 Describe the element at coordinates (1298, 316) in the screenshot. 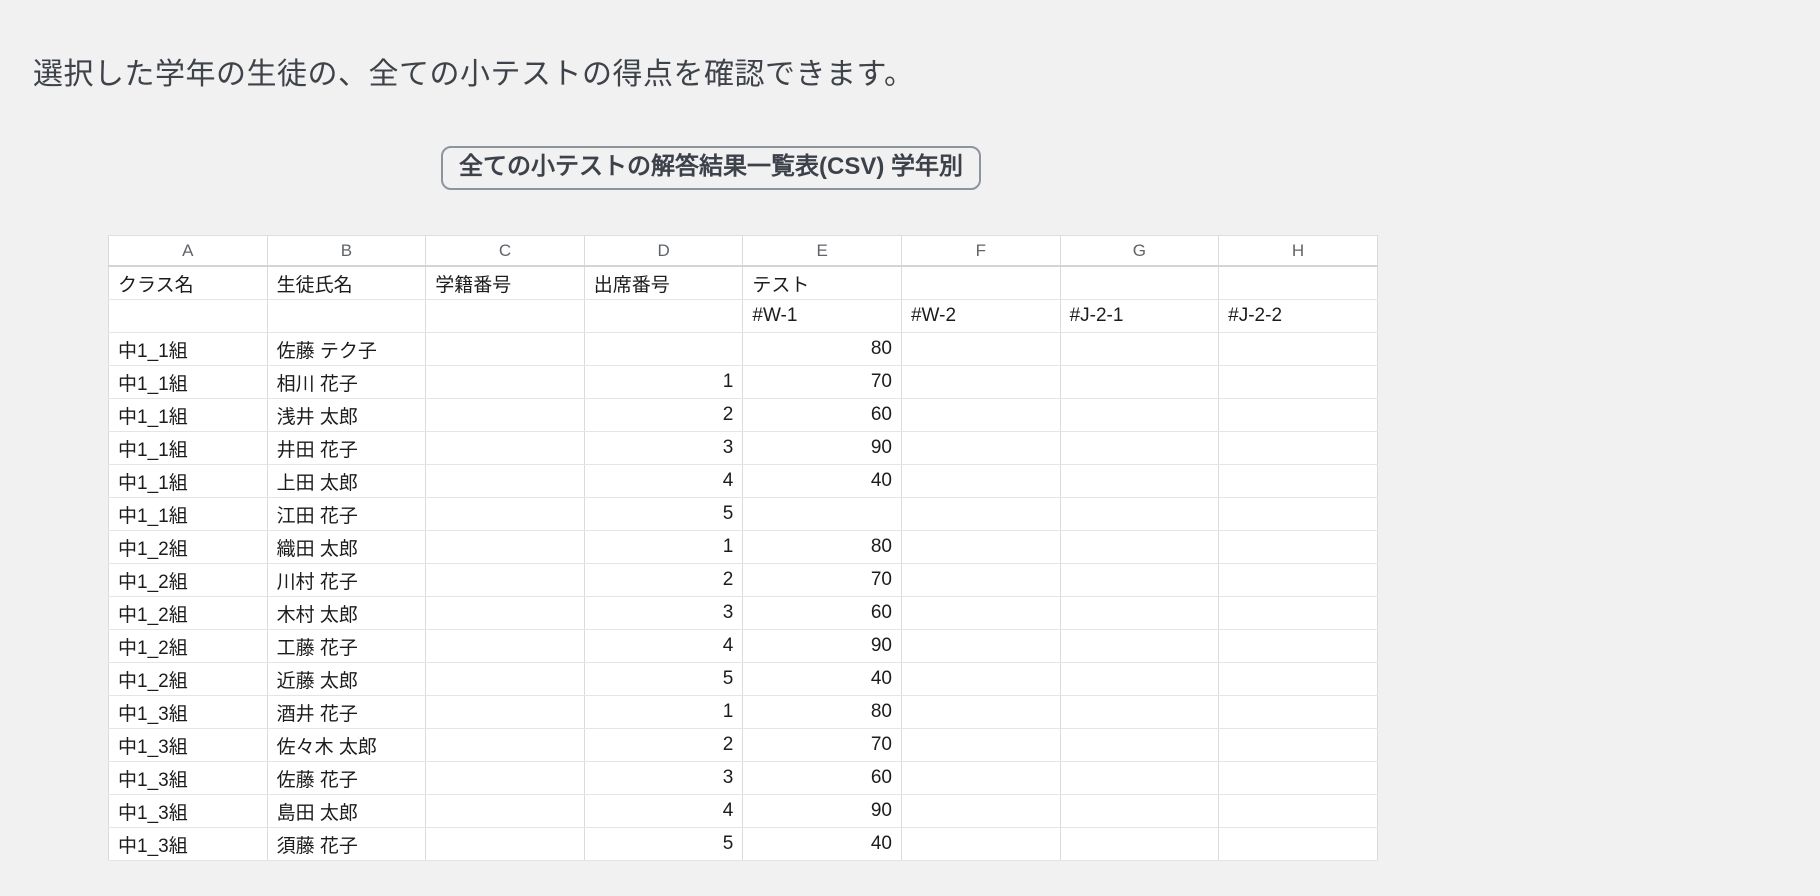

I see `cell: #J-2-2` at that location.